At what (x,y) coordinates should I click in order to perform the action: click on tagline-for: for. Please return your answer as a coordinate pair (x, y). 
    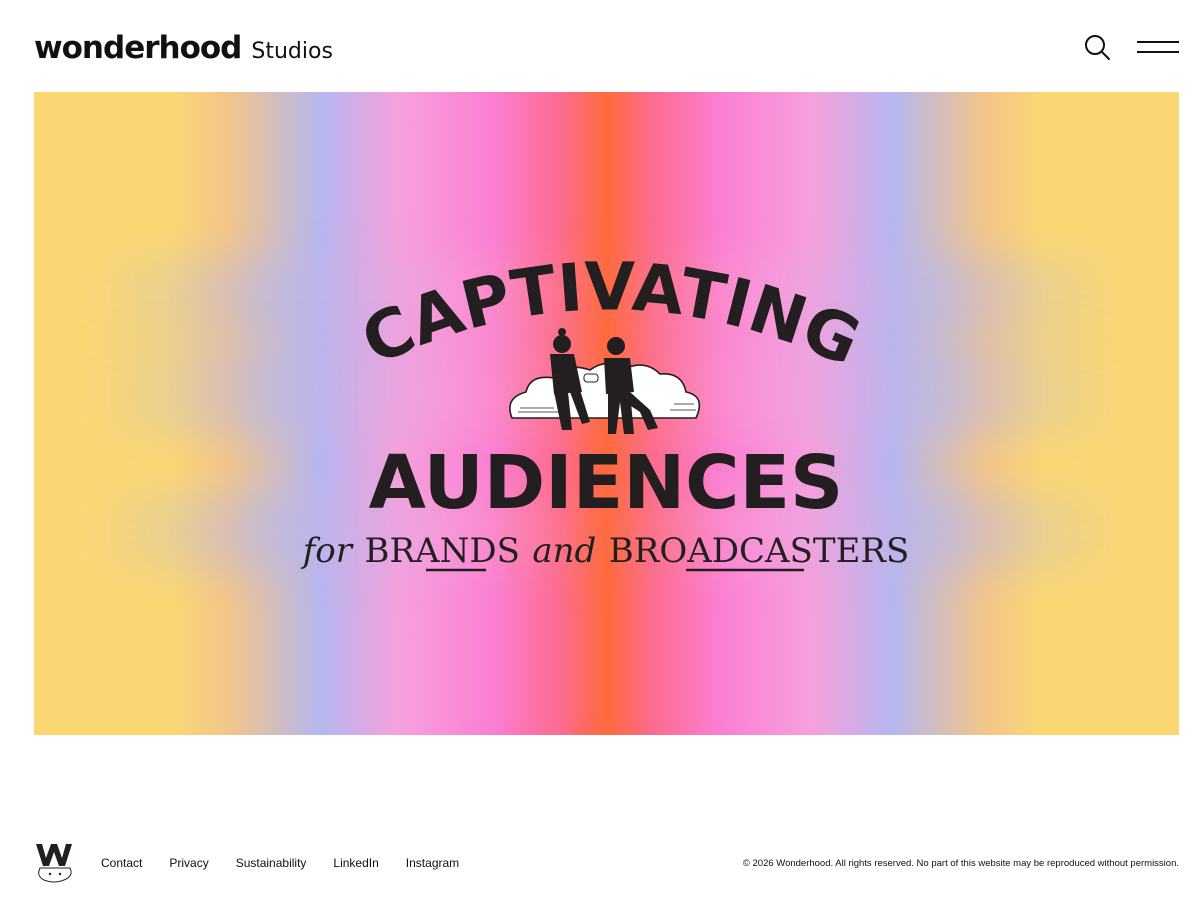
    Looking at the image, I should click on (327, 551).